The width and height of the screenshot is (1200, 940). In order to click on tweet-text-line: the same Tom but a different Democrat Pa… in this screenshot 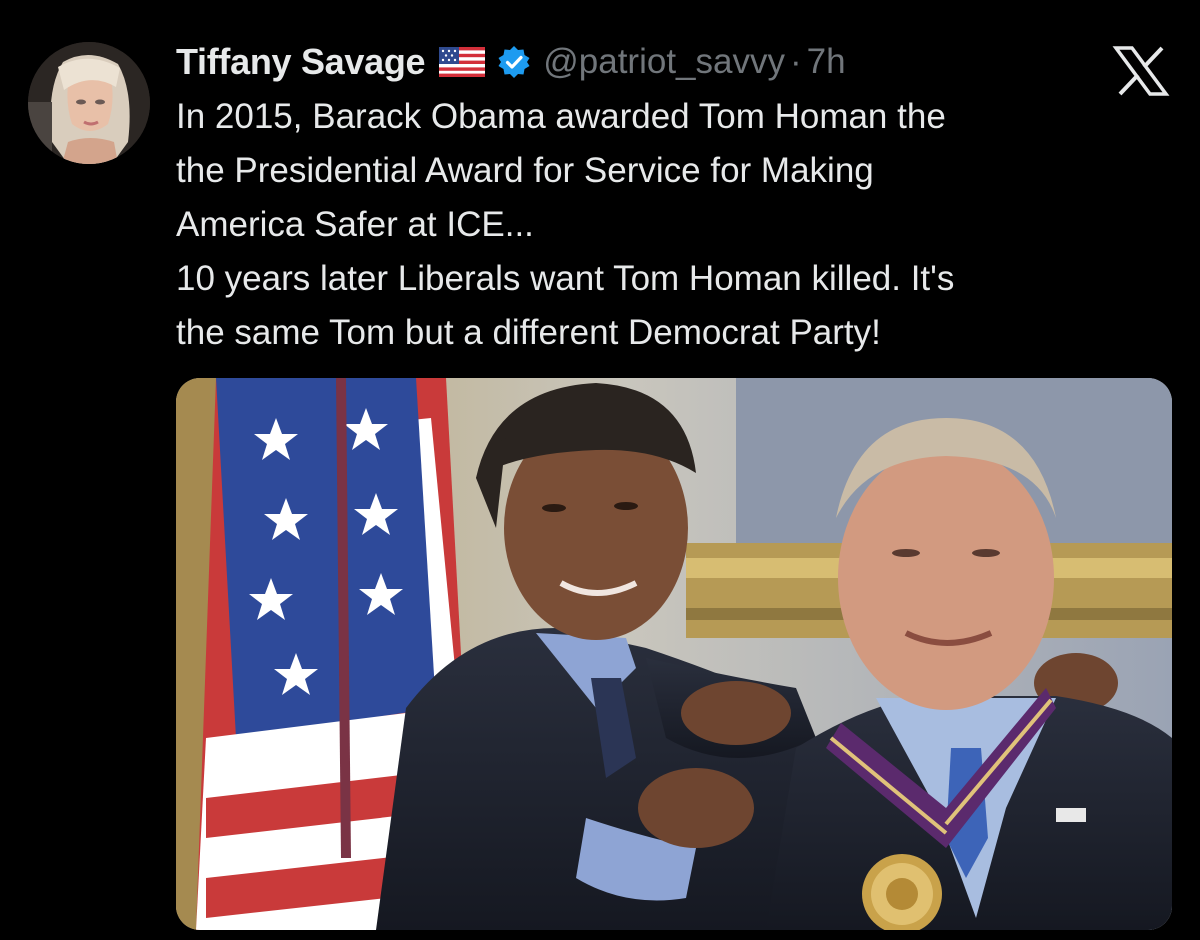, I will do `click(528, 332)`.